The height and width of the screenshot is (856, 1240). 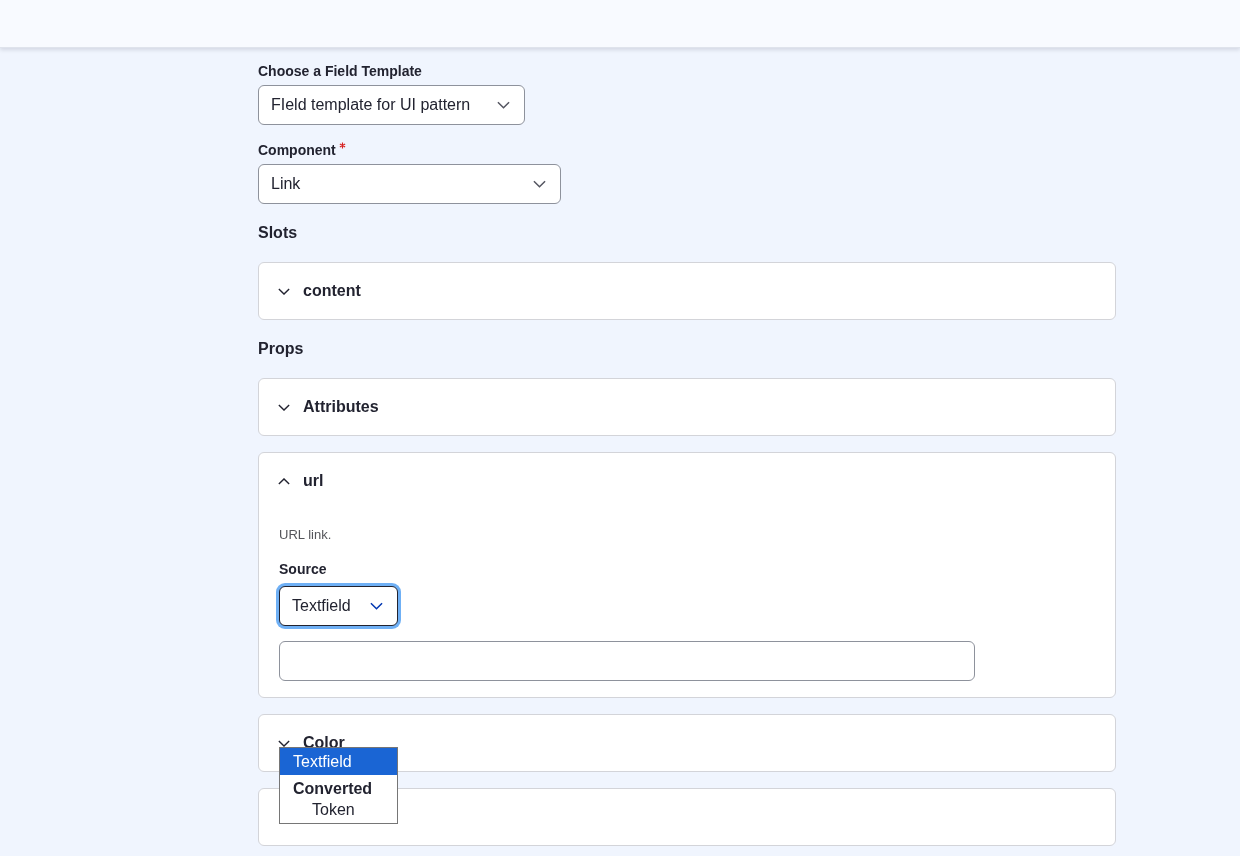 I want to click on panel-title: url, so click(x=313, y=481).